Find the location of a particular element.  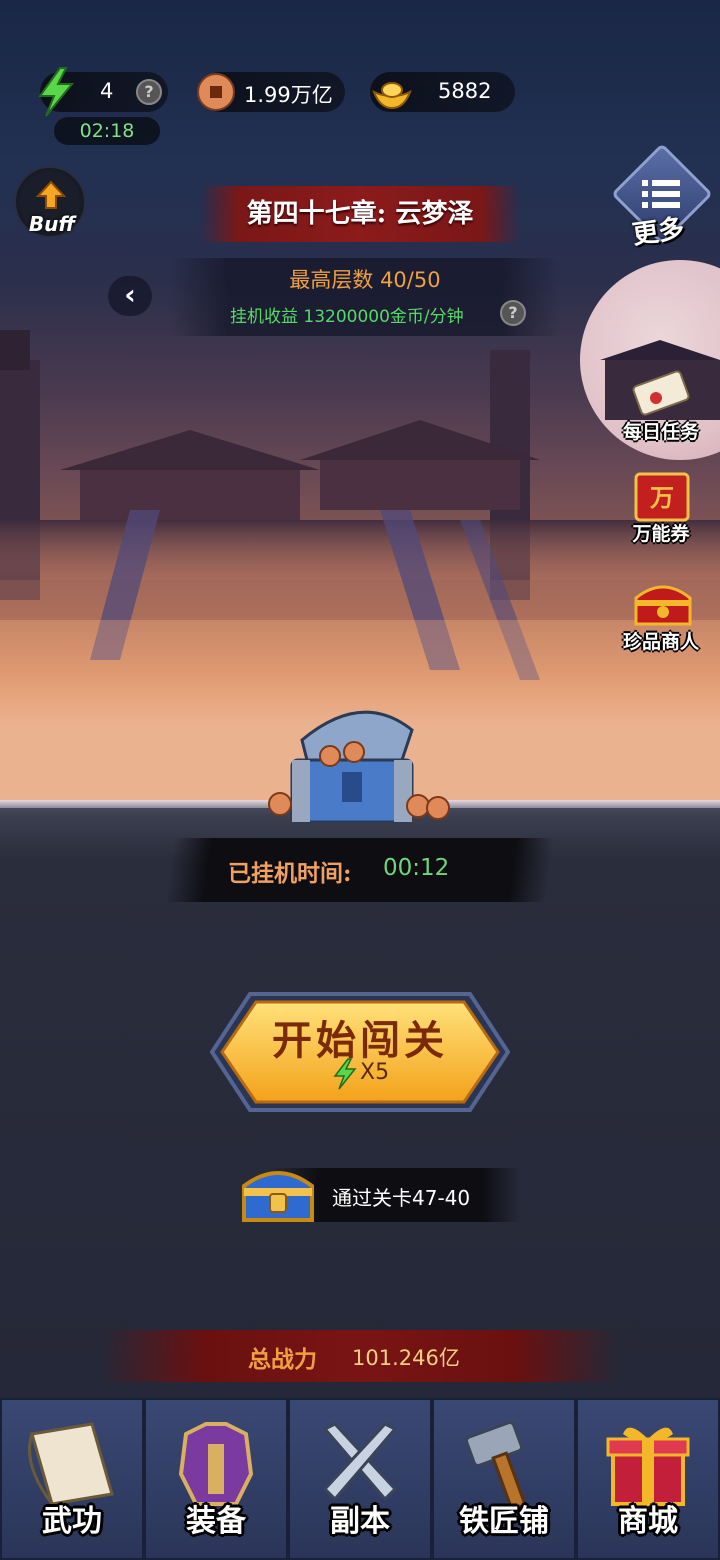

nav-item-blacksmith: 铁匠铺 is located at coordinates (504, 1479).